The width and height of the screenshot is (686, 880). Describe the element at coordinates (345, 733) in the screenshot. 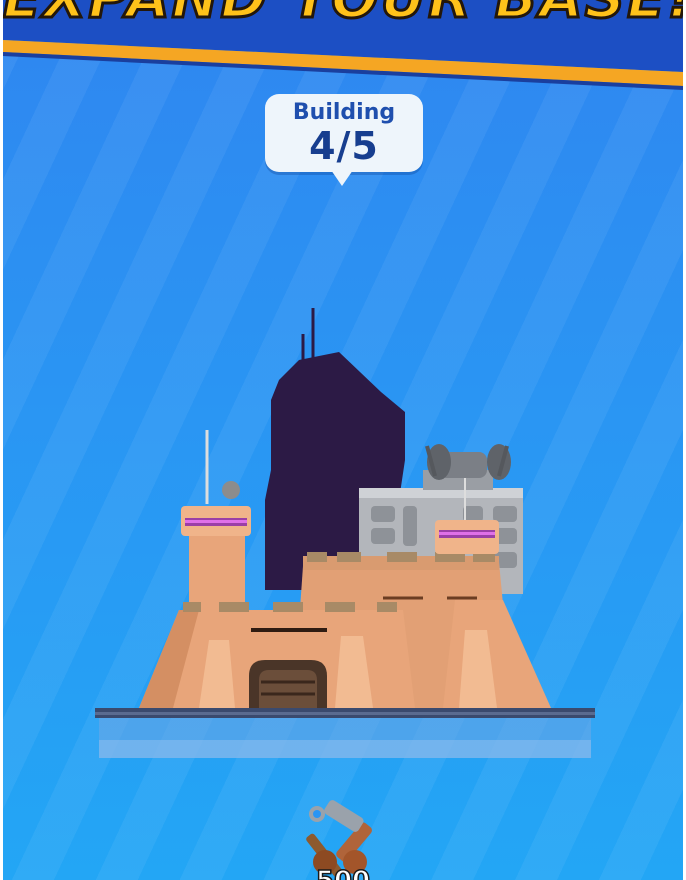

I see `base-platform` at that location.